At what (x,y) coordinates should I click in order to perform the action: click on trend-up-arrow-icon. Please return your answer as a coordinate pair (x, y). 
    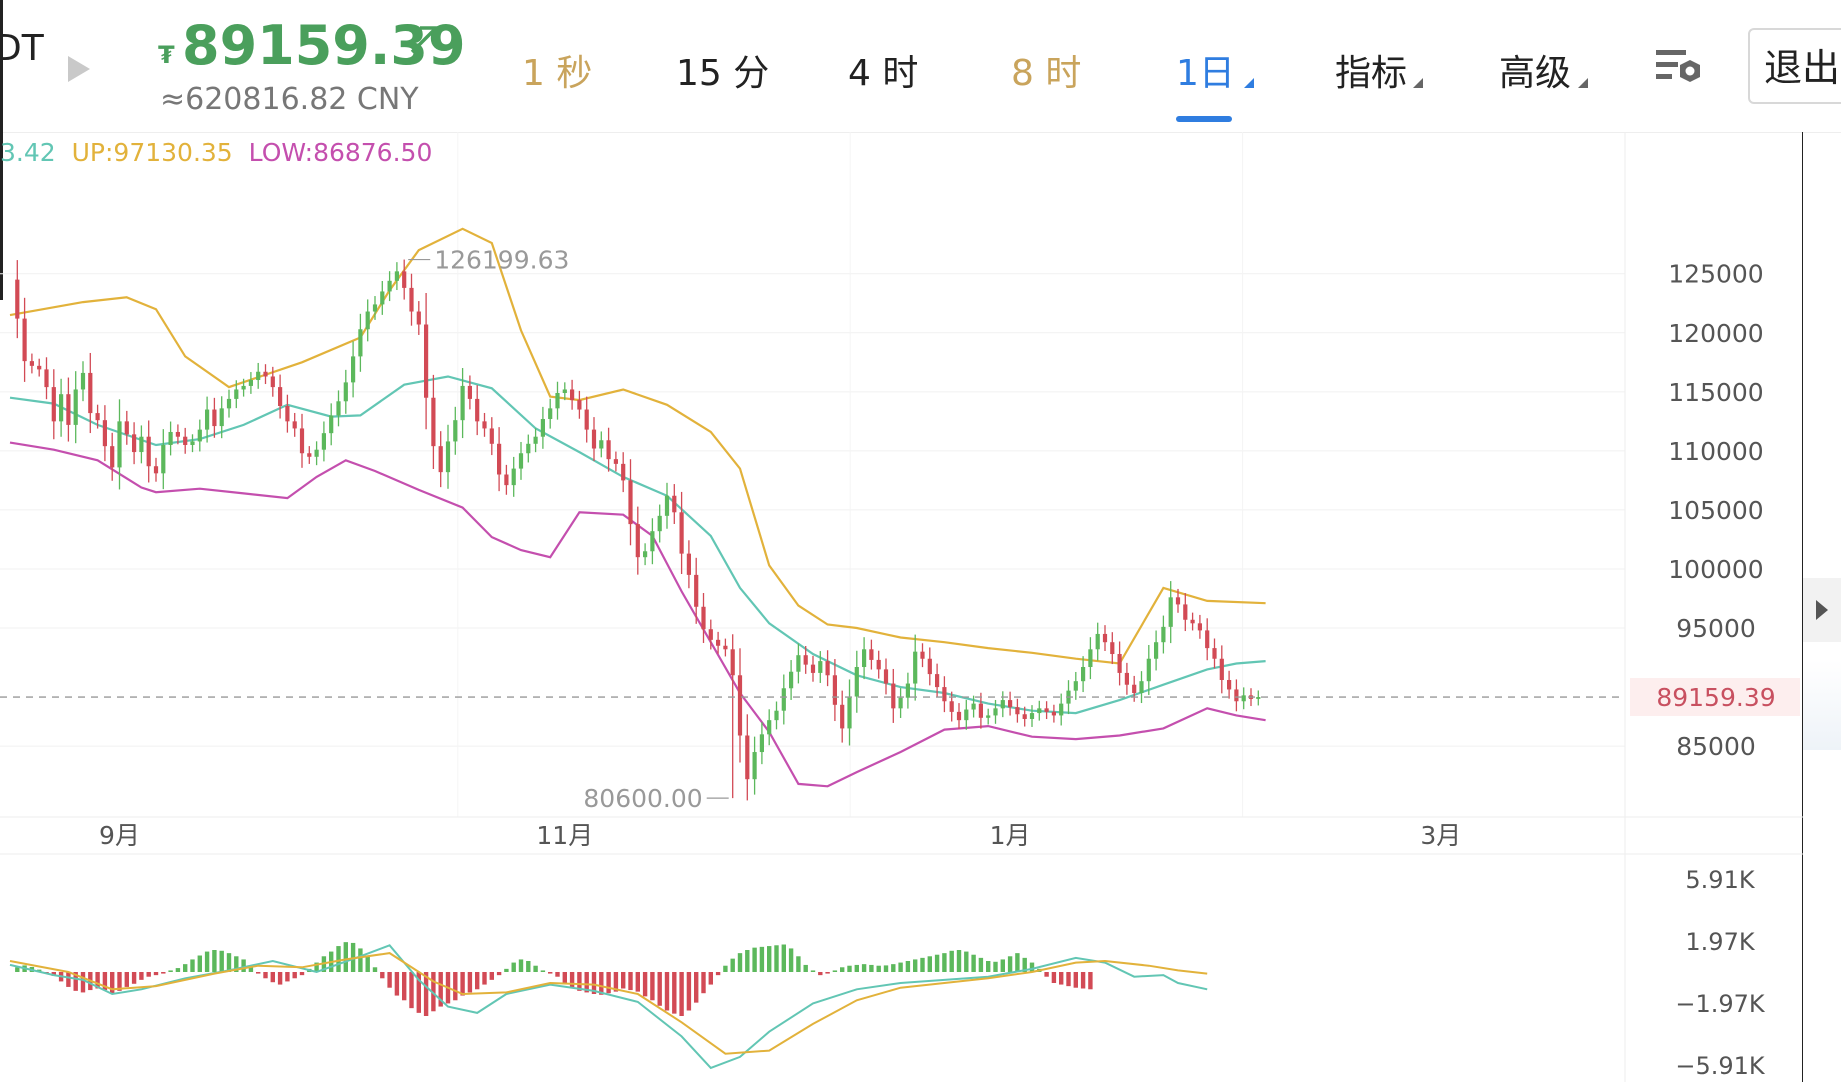
    Looking at the image, I should click on (424, 40).